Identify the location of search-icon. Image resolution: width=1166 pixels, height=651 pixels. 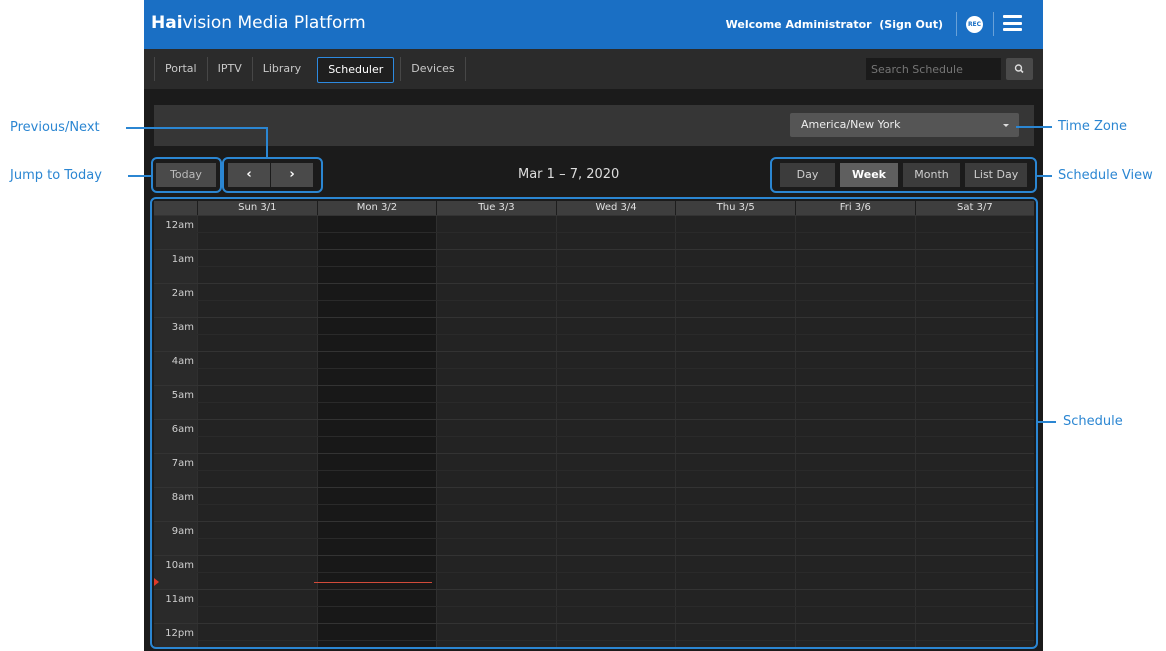
(1019, 69).